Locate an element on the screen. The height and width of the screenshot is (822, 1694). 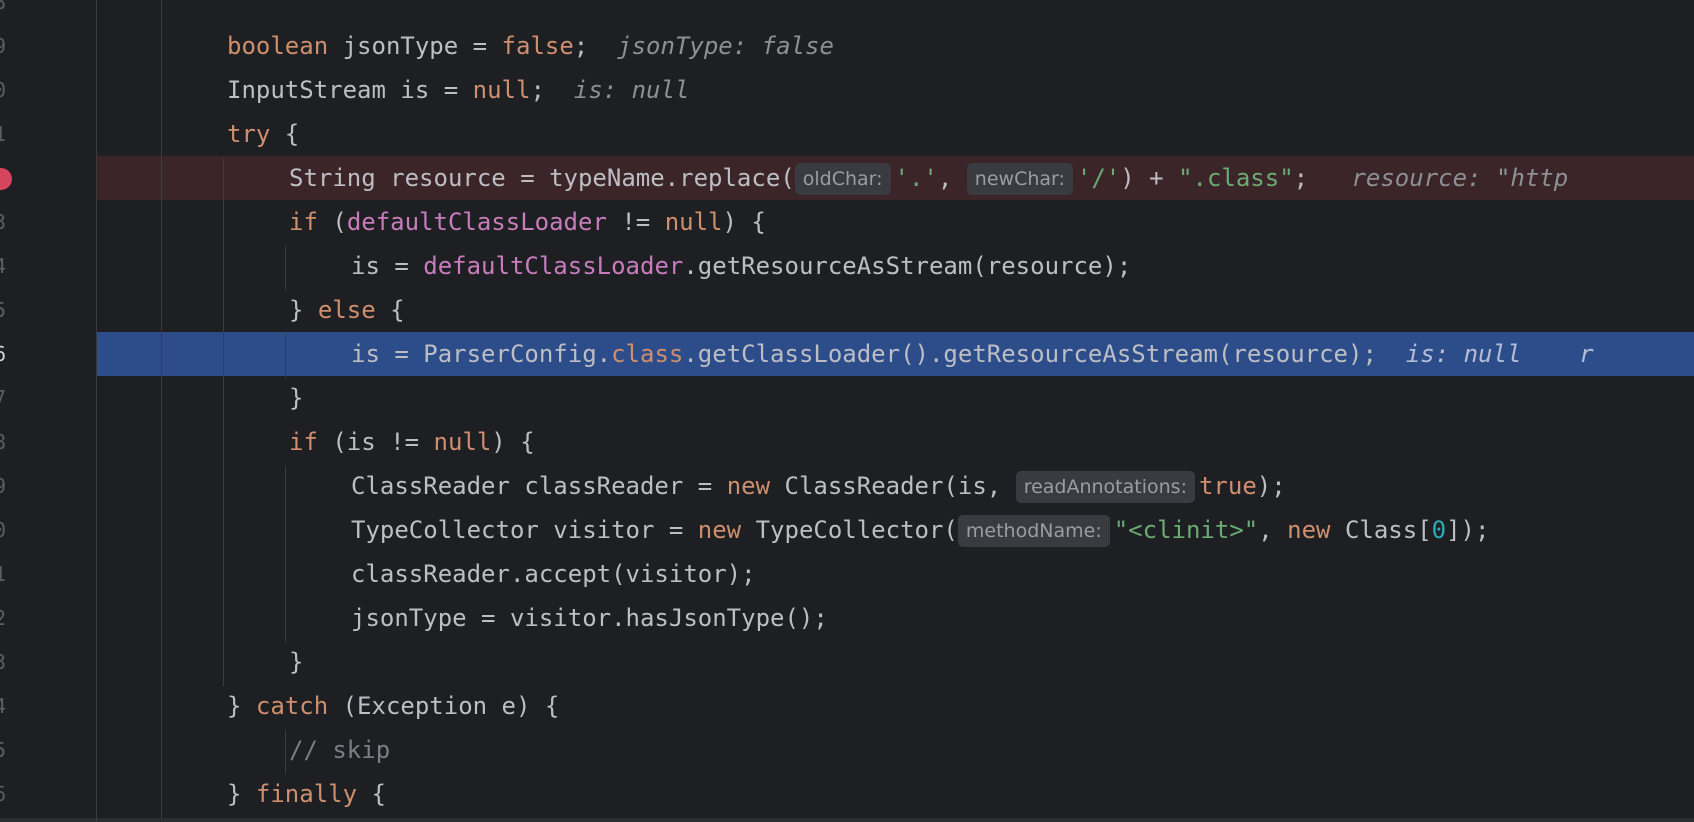
code-line: 7} is located at coordinates (847, 398).